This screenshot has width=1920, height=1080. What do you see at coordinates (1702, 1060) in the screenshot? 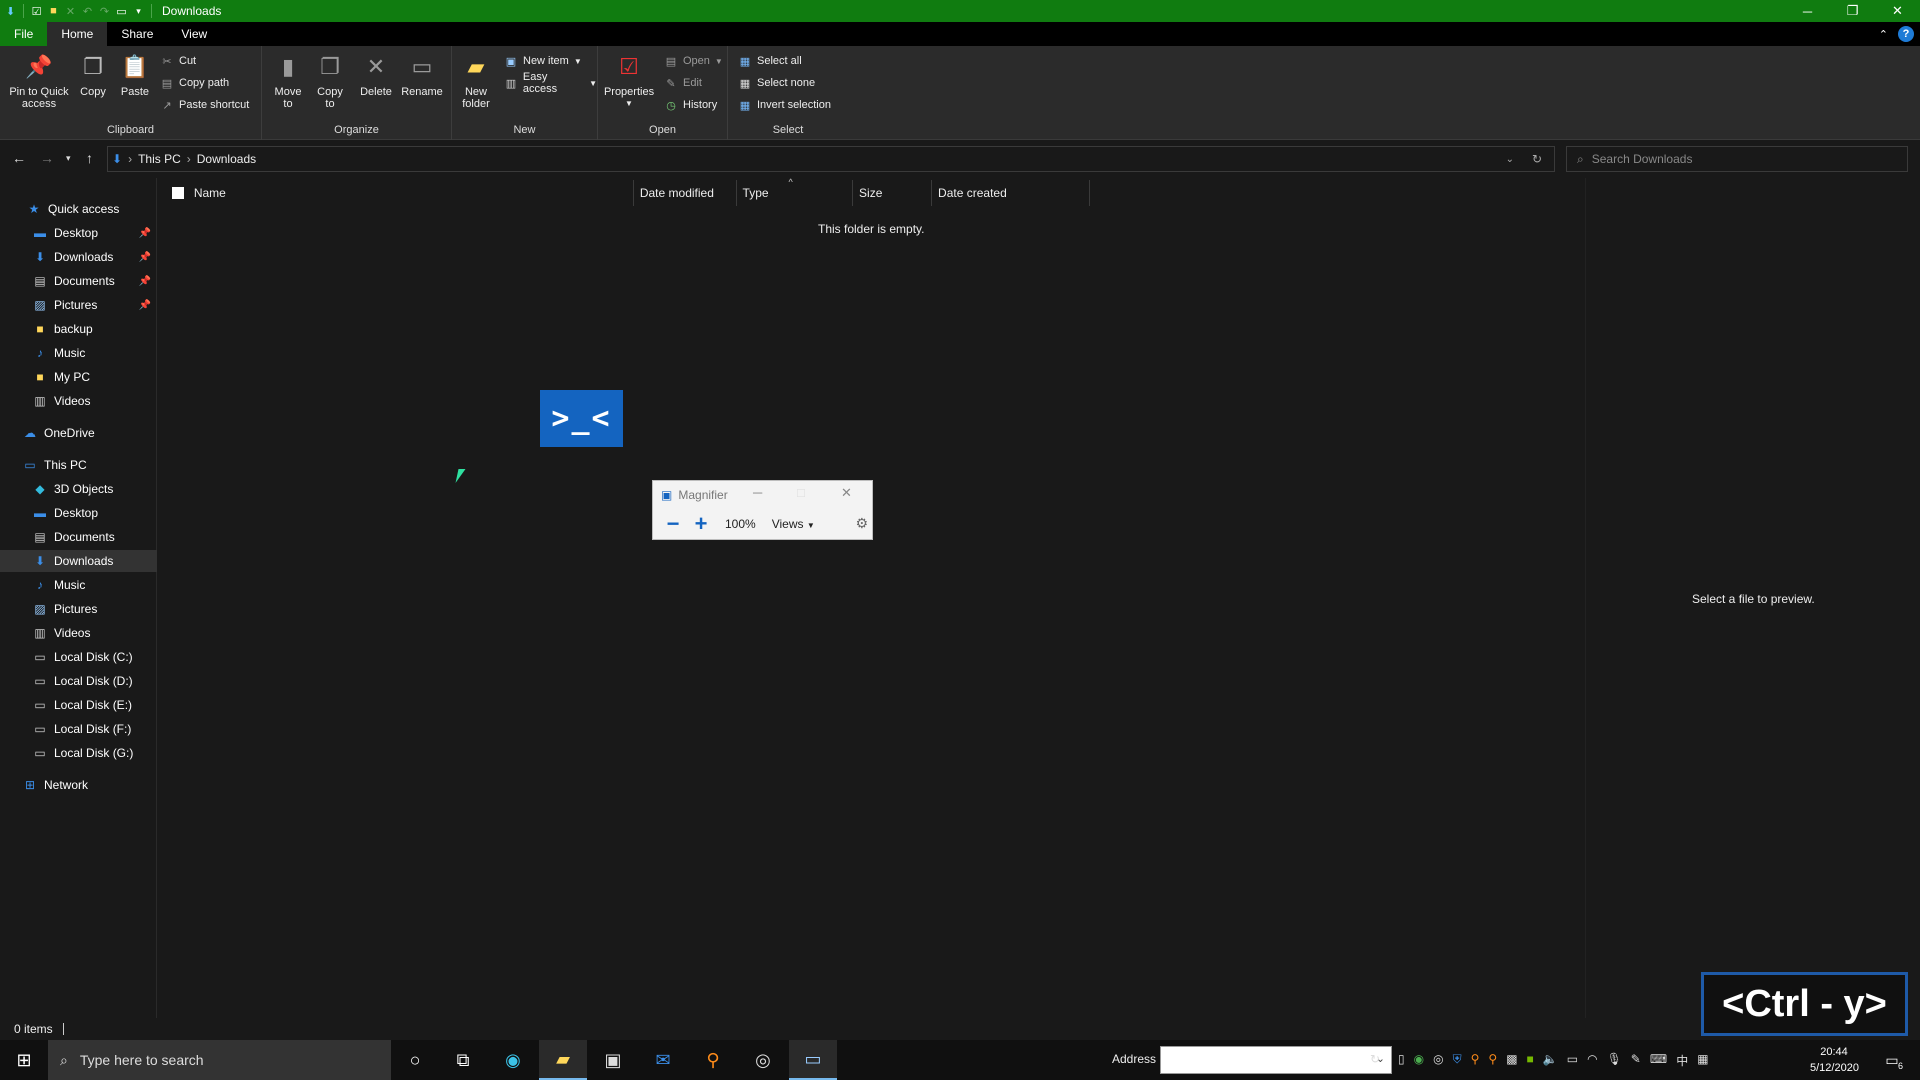
I see `input-grid-icon: ▦` at bounding box center [1702, 1060].